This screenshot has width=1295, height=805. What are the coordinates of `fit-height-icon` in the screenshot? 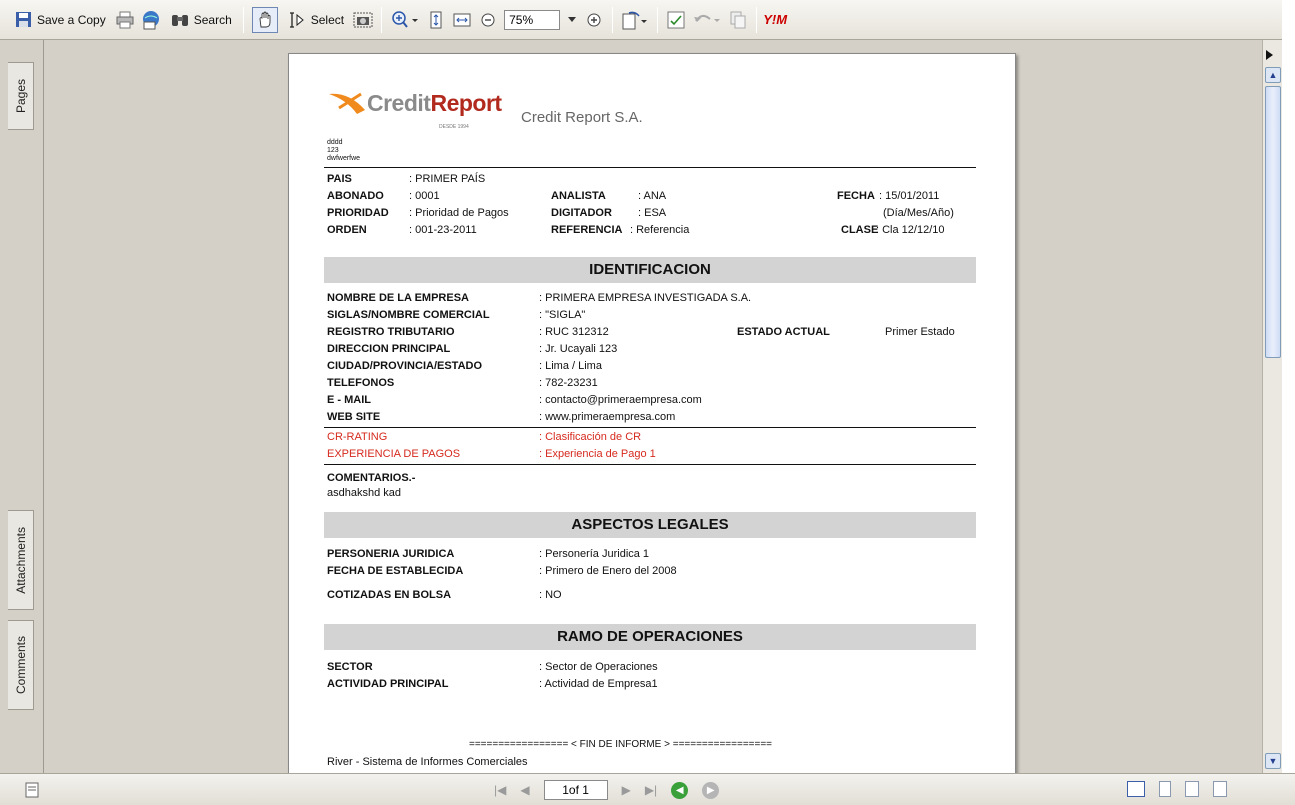 It's located at (436, 20).